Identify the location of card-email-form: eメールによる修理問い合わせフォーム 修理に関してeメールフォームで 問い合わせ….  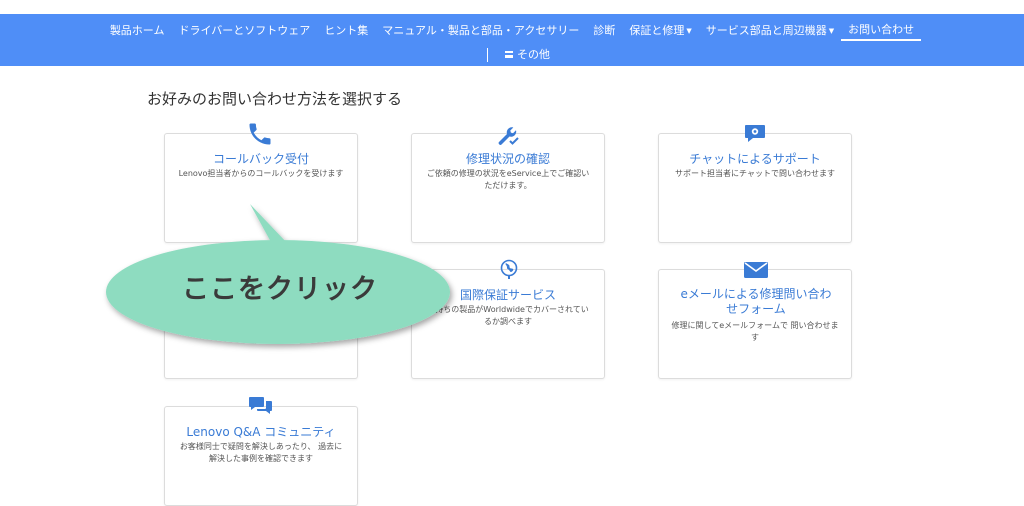
(755, 324).